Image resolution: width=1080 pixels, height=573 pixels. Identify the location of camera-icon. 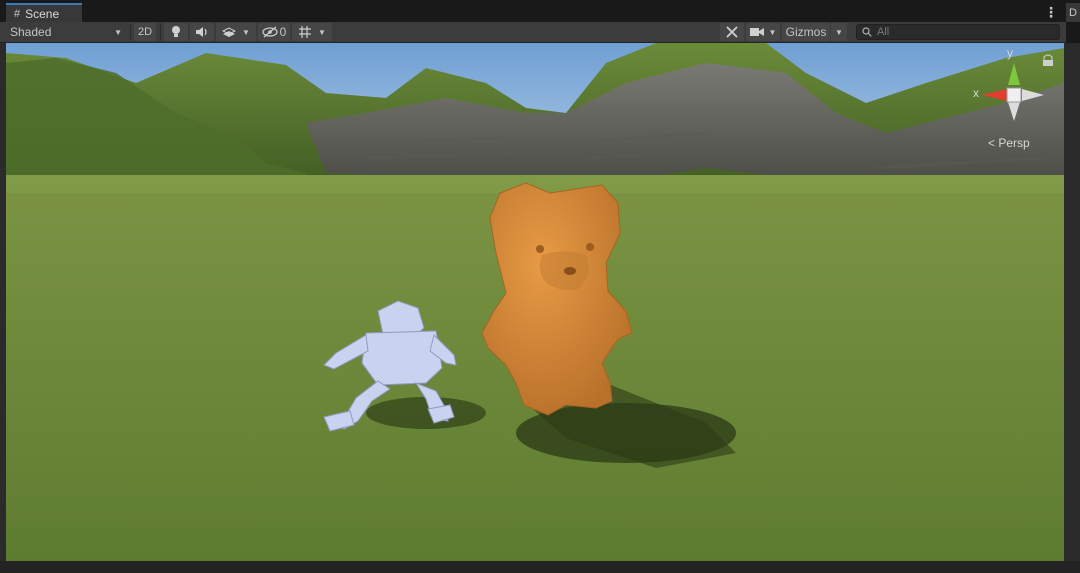
(756, 32).